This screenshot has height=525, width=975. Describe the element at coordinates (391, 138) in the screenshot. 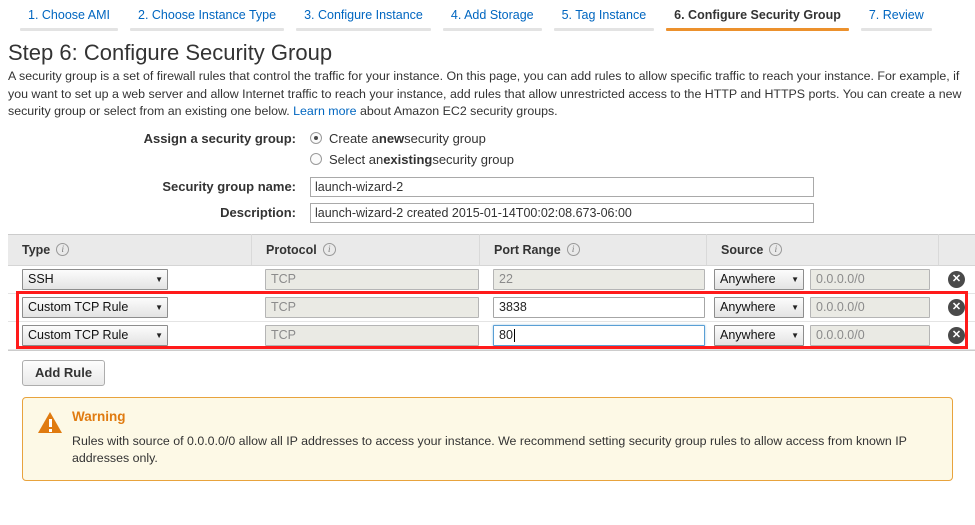

I see `radio-create-new-bold: new` at that location.